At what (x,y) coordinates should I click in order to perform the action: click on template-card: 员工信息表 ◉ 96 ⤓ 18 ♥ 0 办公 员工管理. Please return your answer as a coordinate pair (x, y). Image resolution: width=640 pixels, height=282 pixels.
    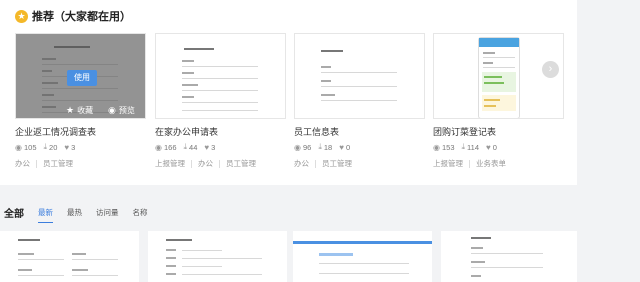
    Looking at the image, I should click on (359, 101).